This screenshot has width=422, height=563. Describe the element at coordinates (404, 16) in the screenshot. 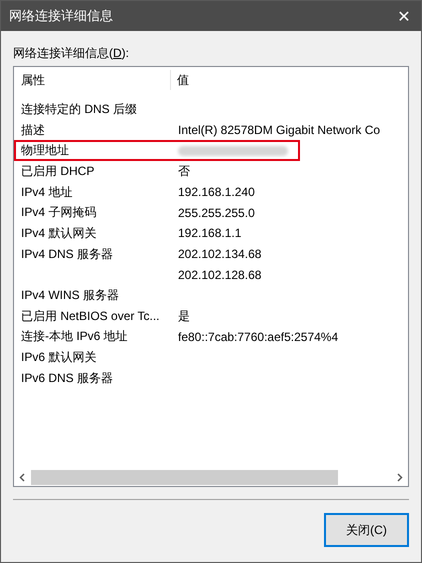

I see `close-button: ✕` at that location.